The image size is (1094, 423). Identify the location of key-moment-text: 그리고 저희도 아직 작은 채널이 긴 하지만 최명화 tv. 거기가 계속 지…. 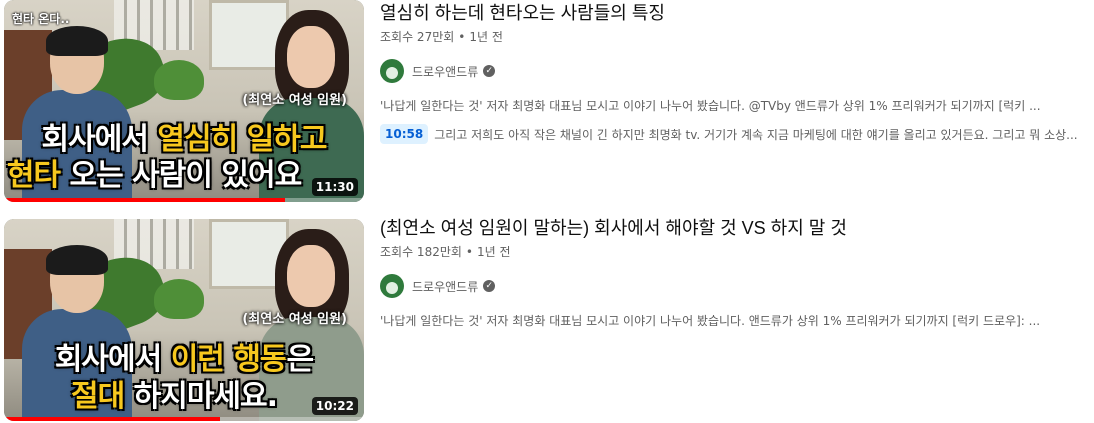
(756, 134).